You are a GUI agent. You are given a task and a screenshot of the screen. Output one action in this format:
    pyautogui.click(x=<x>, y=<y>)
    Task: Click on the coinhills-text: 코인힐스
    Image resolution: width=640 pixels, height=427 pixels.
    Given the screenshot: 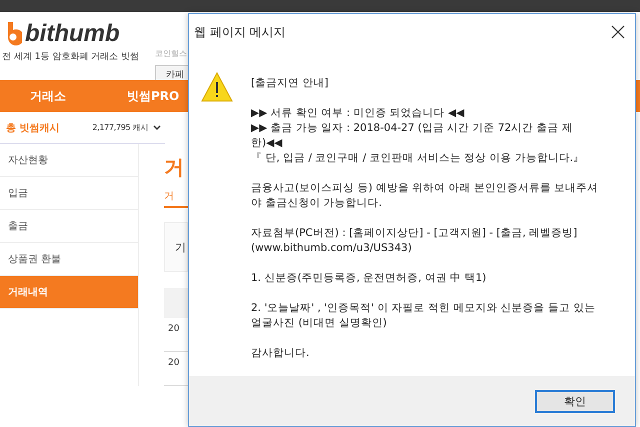 What is the action you would take?
    pyautogui.click(x=171, y=53)
    